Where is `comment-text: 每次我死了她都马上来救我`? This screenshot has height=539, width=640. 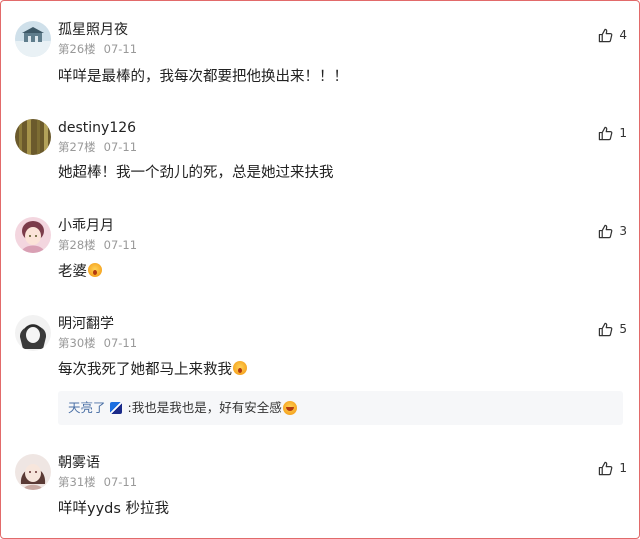
comment-text: 每次我死了她都马上来救我 is located at coordinates (152, 370).